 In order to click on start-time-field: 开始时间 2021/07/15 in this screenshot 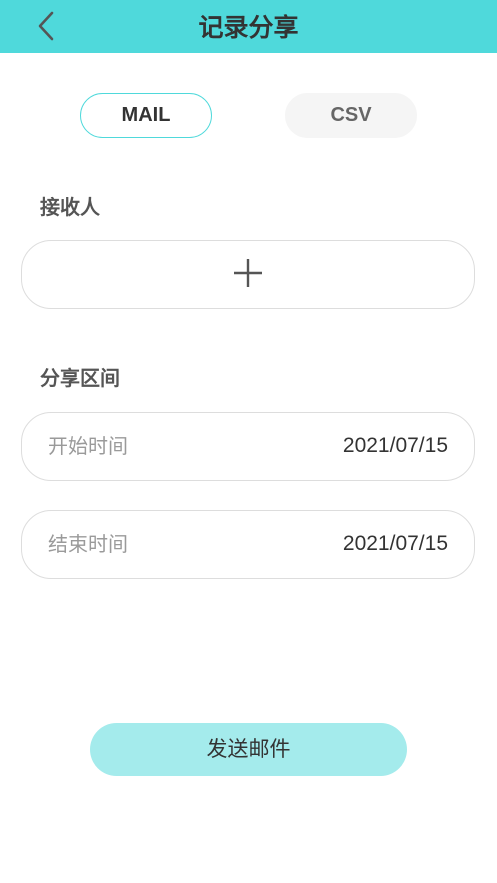, I will do `click(248, 446)`.